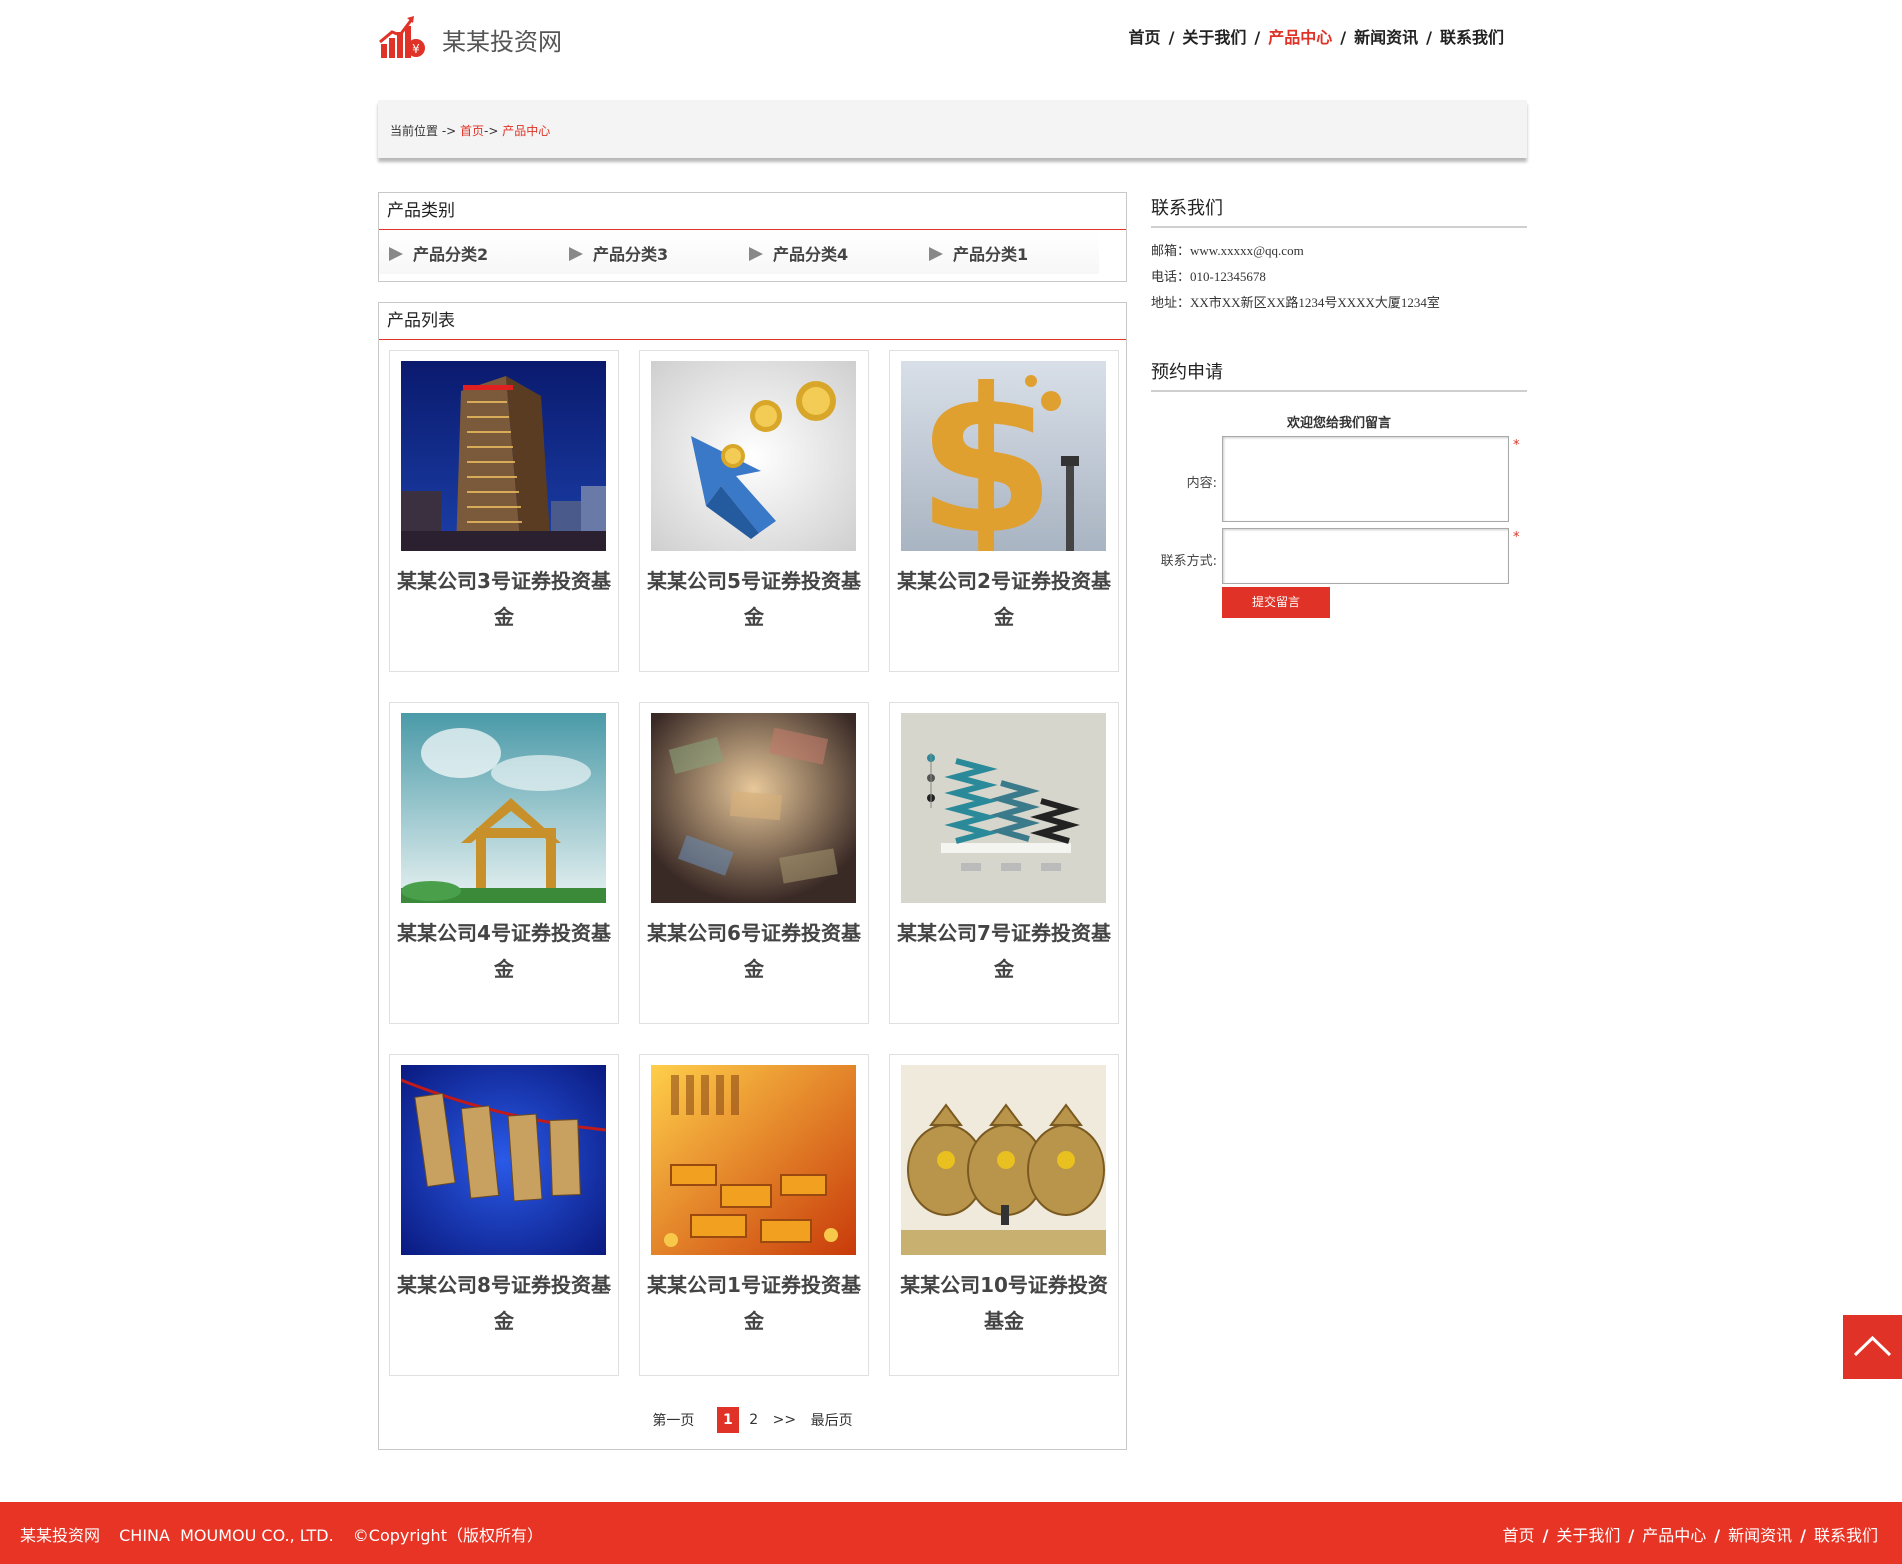 Image resolution: width=1902 pixels, height=1564 pixels. I want to click on chevron-up-icon, so click(1872, 1346).